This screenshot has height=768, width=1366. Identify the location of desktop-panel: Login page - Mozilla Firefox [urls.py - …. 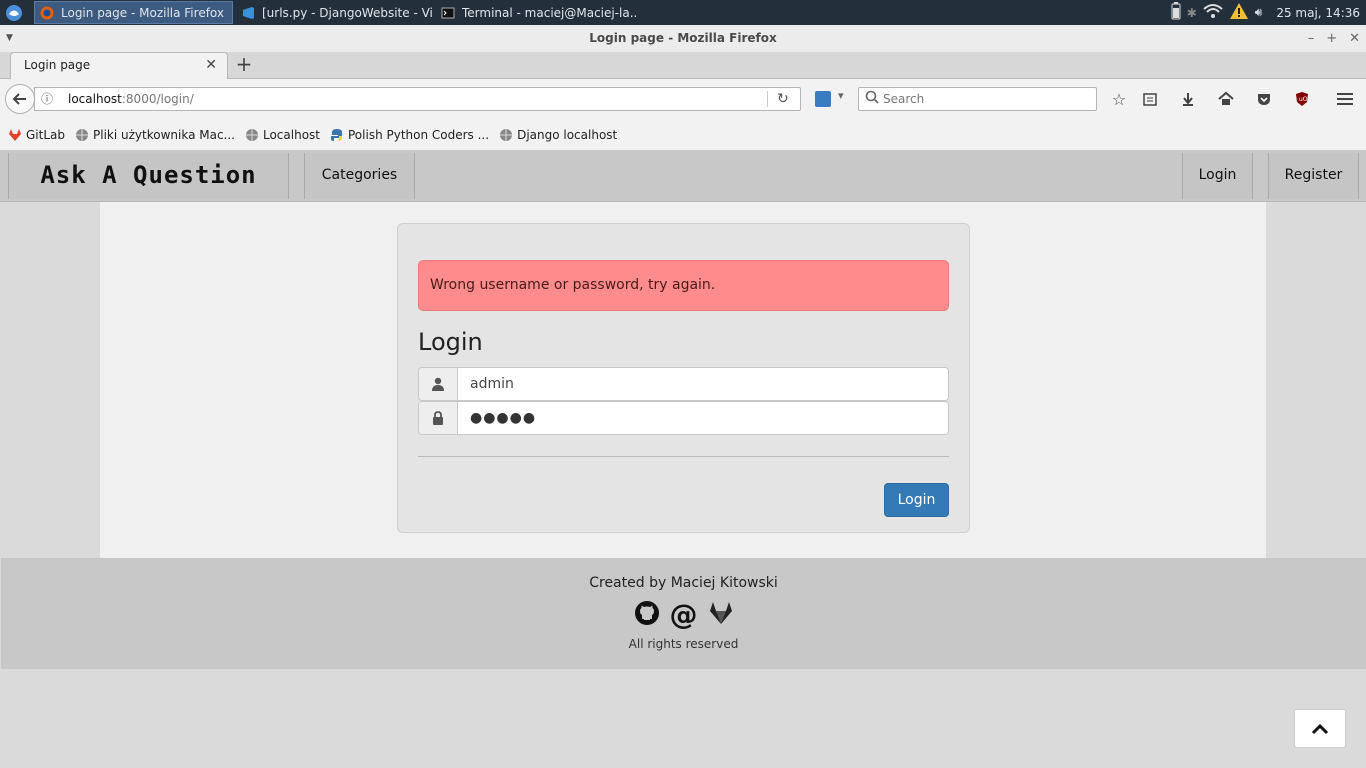
(683, 12).